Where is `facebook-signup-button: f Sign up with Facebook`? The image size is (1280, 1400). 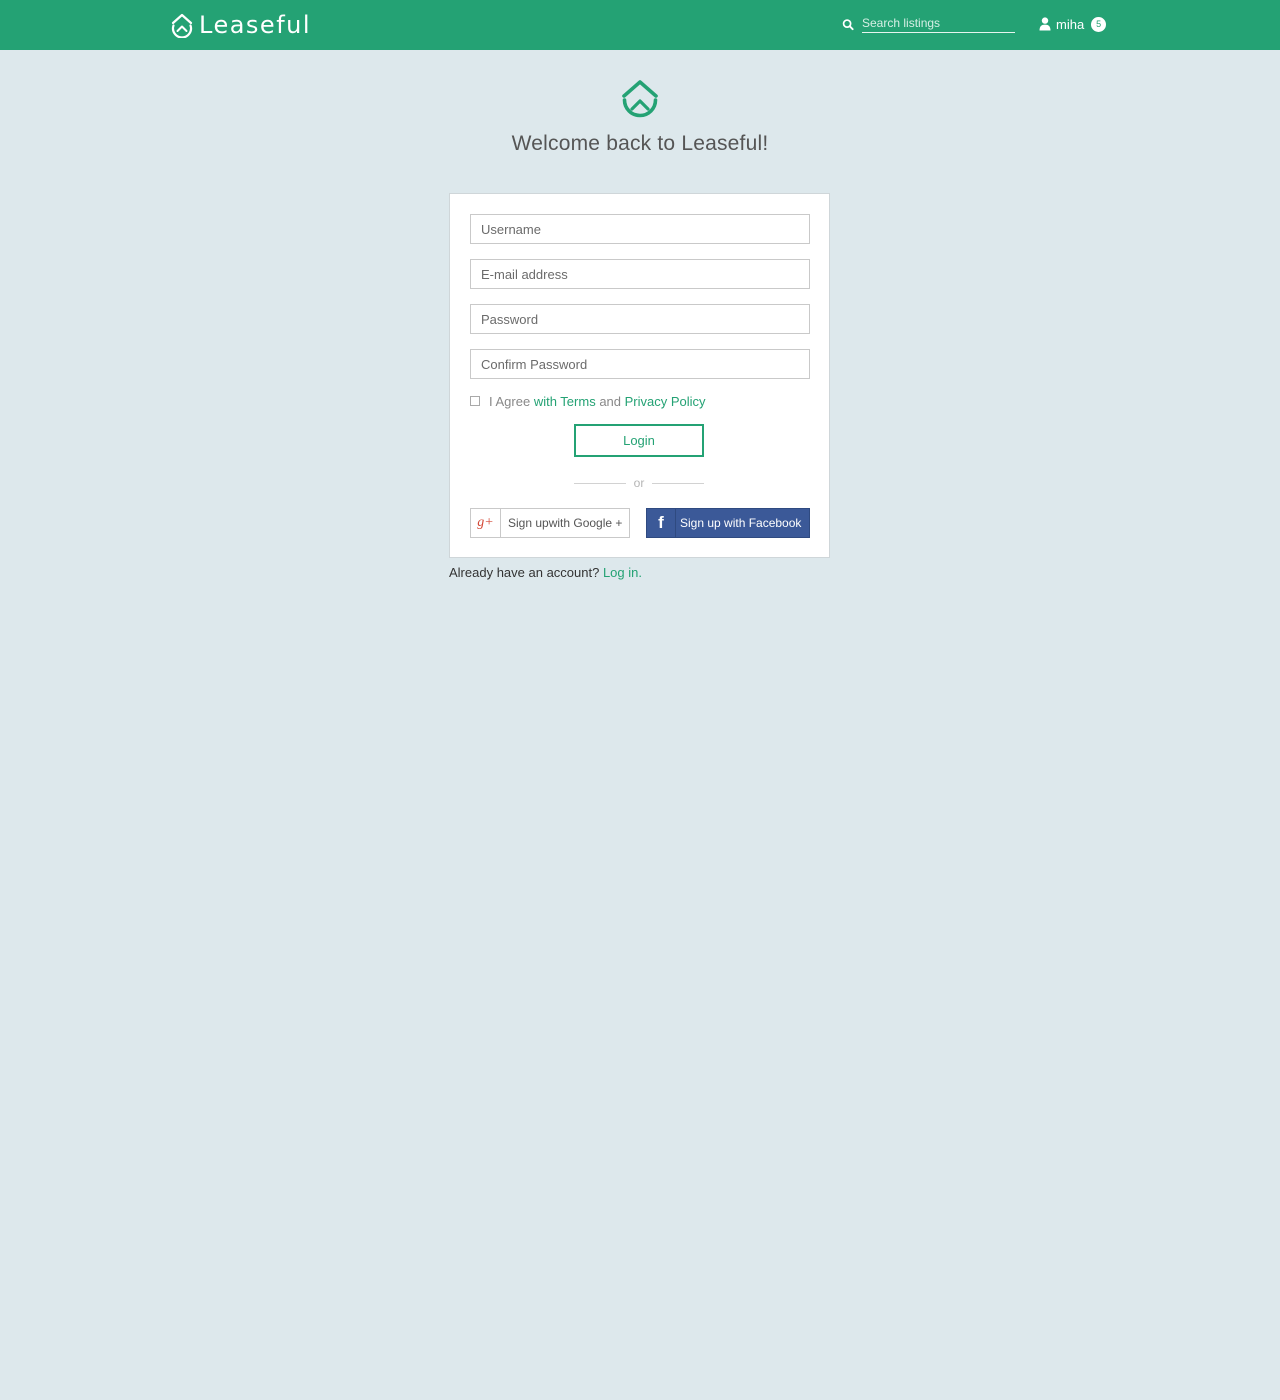
facebook-signup-button: f Sign up with Facebook is located at coordinates (728, 523).